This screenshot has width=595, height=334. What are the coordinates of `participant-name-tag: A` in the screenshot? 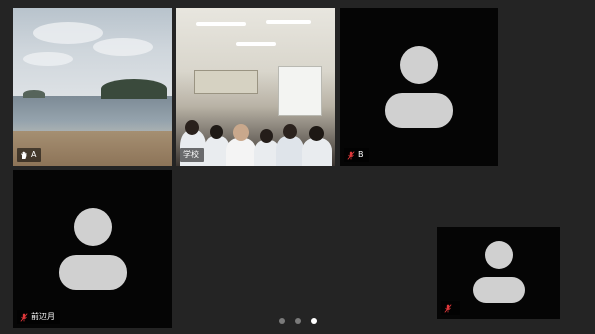 It's located at (29, 155).